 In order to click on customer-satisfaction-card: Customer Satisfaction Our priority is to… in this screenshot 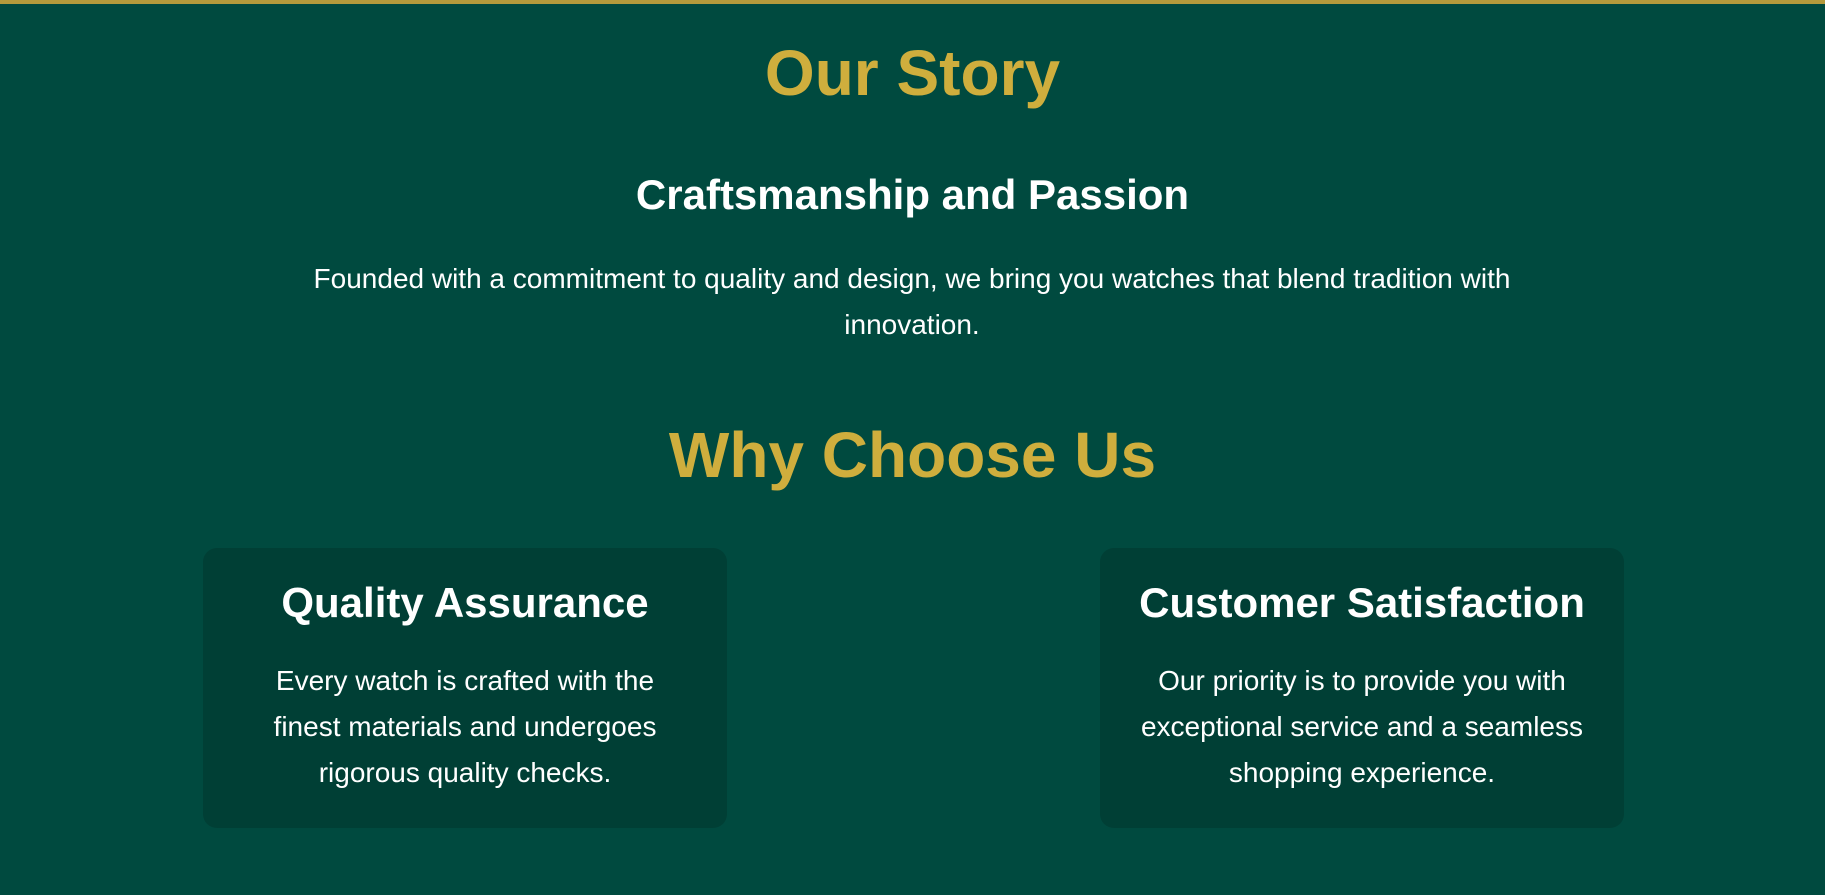, I will do `click(1362, 688)`.